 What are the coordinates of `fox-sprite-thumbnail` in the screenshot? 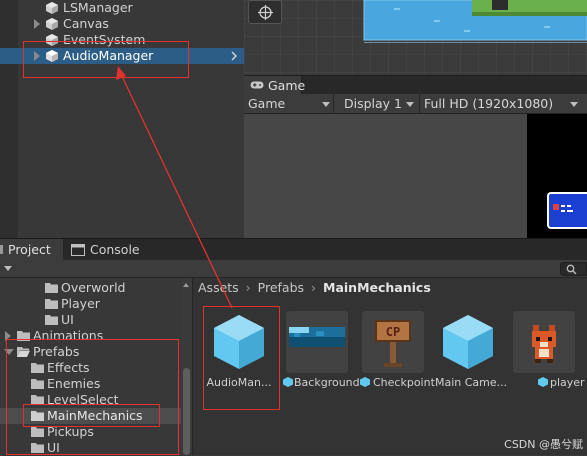 It's located at (544, 344).